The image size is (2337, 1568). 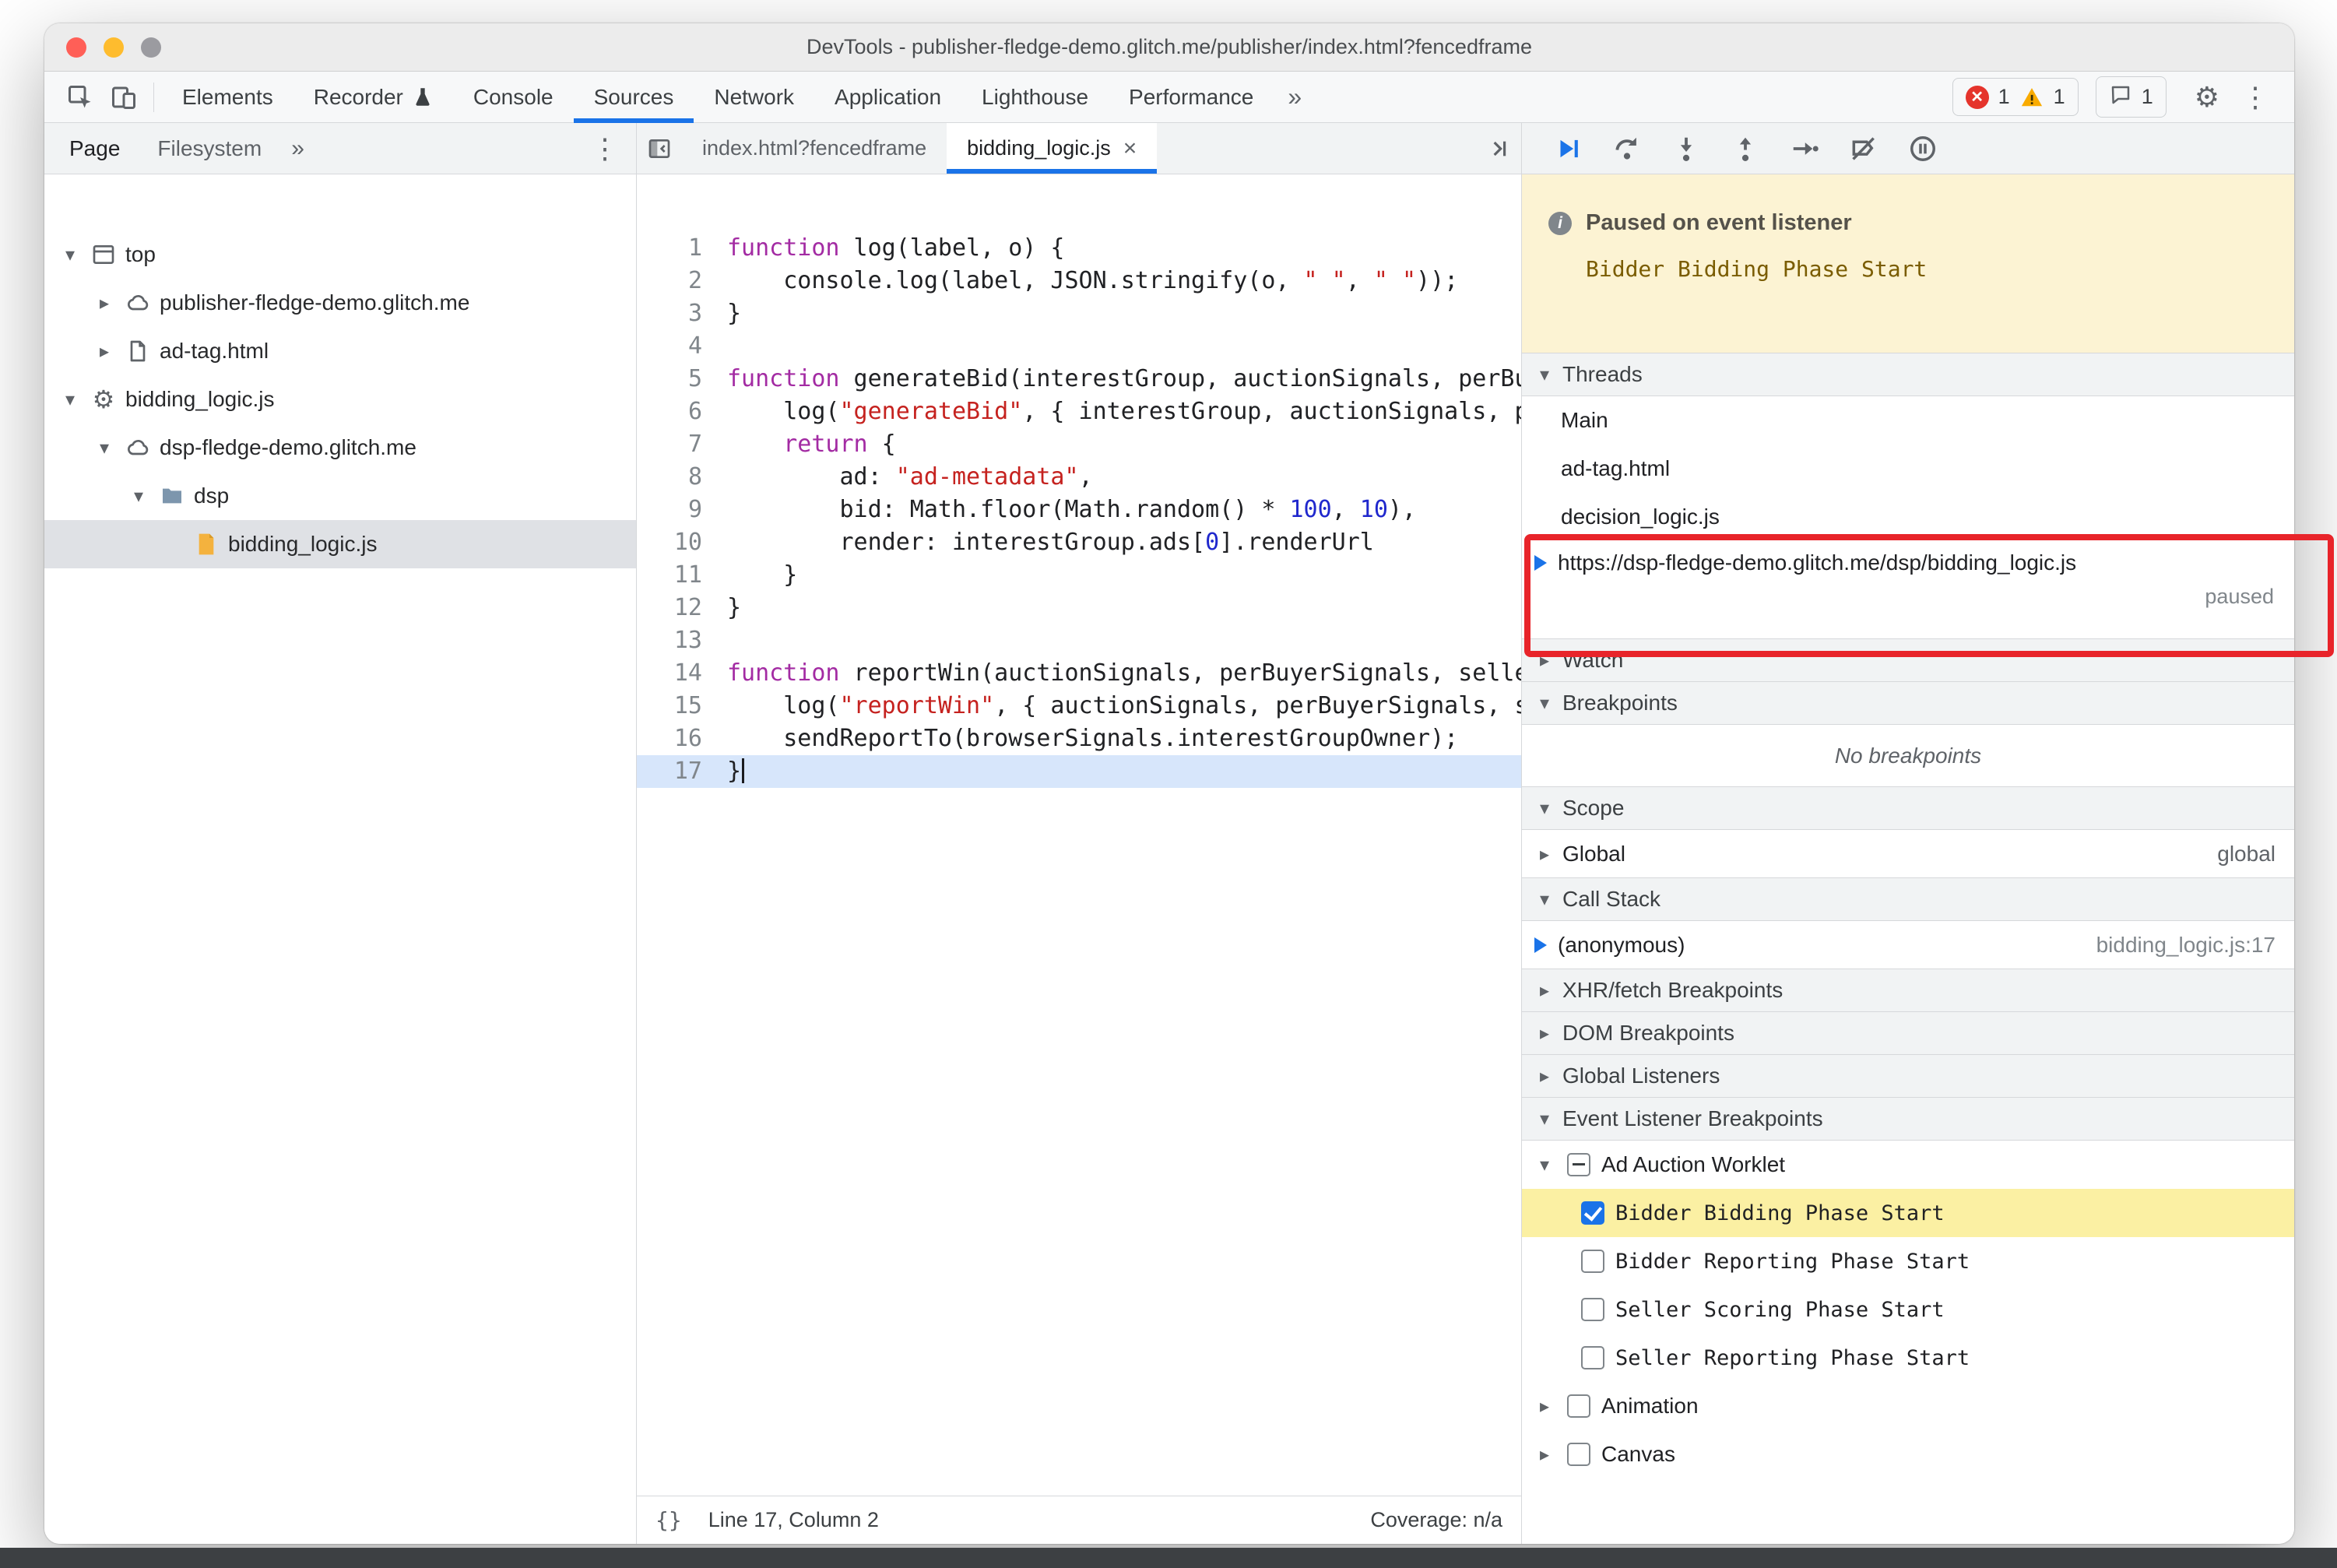 What do you see at coordinates (1130, 148) in the screenshot?
I see `close-tab-icon: ×` at bounding box center [1130, 148].